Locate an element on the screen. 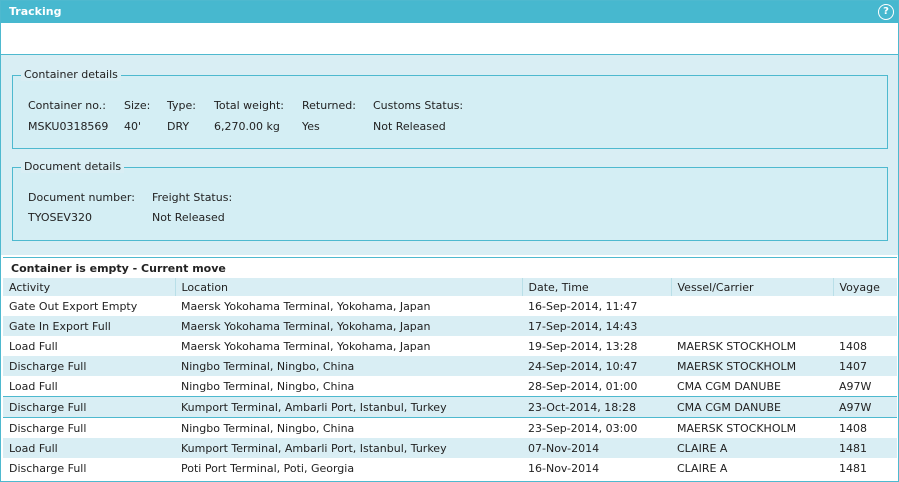 This screenshot has width=899, height=482. column-header-date-time: Date, Time is located at coordinates (597, 287).